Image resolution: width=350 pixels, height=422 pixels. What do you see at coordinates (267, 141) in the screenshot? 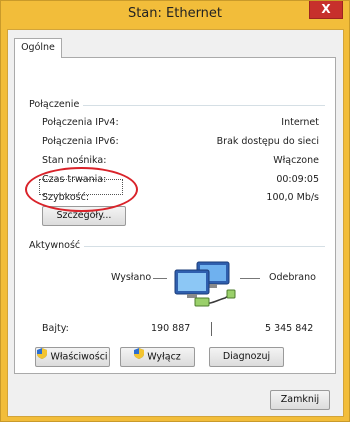
I see `ipv6-value: Brak dostępu do sieci` at bounding box center [267, 141].